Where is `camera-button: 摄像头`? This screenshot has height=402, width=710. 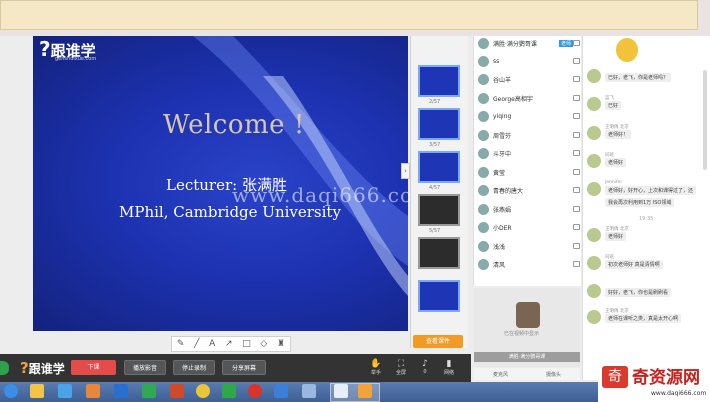 camera-button: 摄像头 is located at coordinates (553, 374).